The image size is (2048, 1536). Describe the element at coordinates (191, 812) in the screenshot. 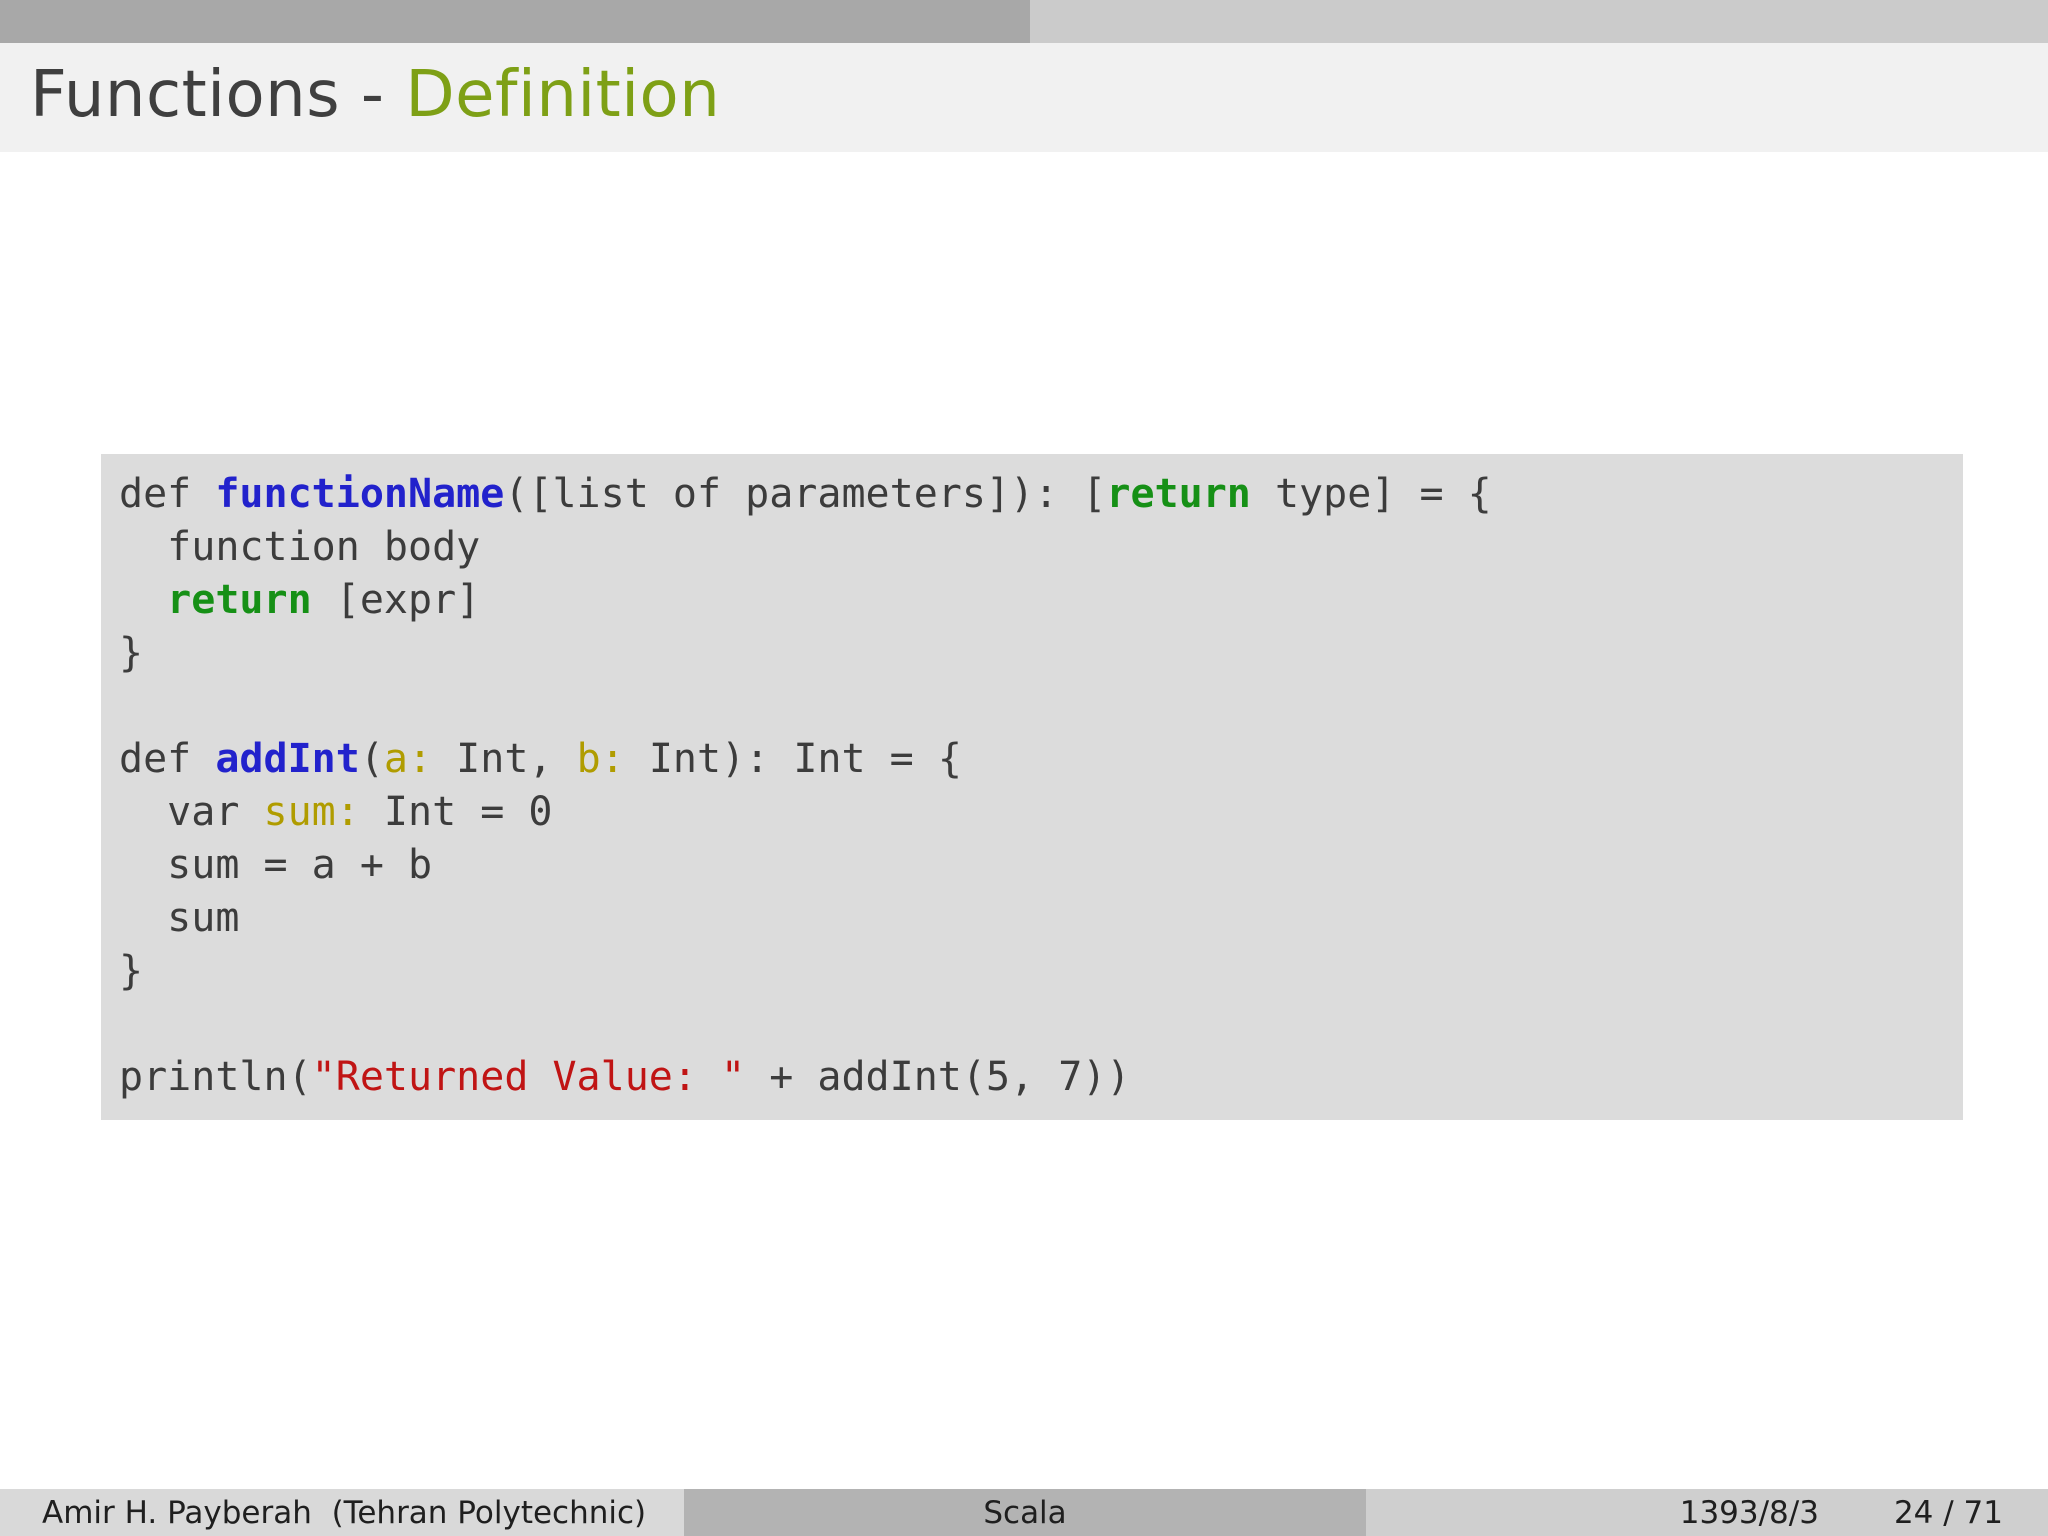

I see `code-token: var` at that location.